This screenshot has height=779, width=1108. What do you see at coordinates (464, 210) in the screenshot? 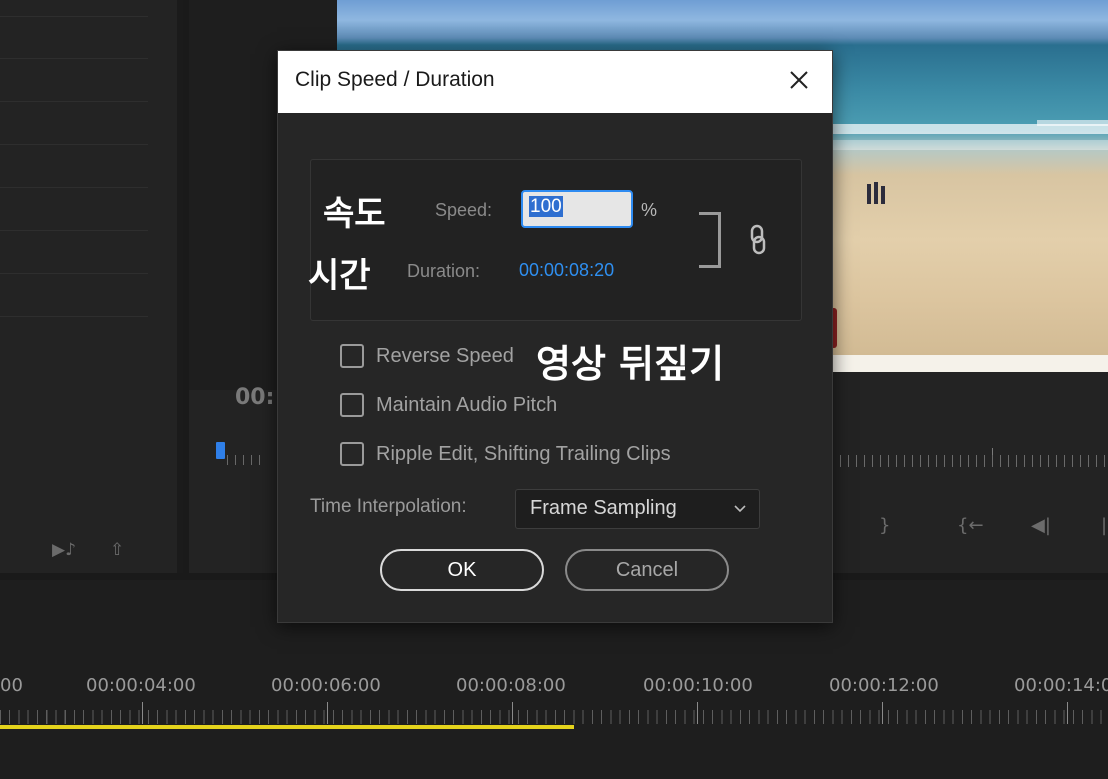
I see `speed-label: Speed:` at bounding box center [464, 210].